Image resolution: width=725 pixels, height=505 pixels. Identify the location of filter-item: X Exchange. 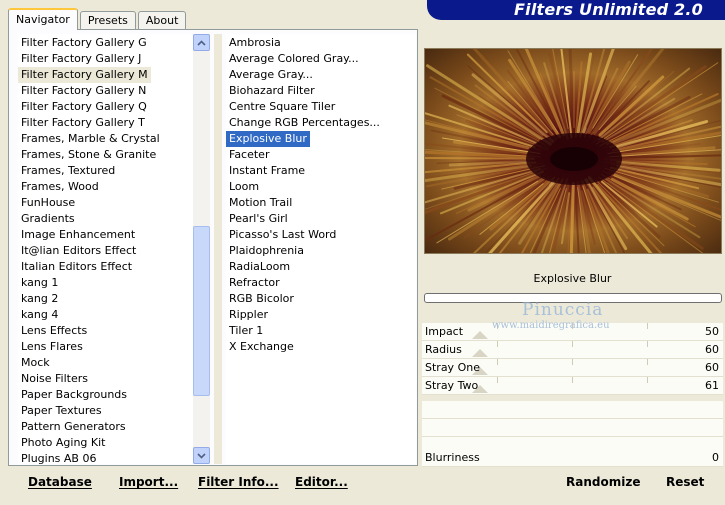
(321, 347).